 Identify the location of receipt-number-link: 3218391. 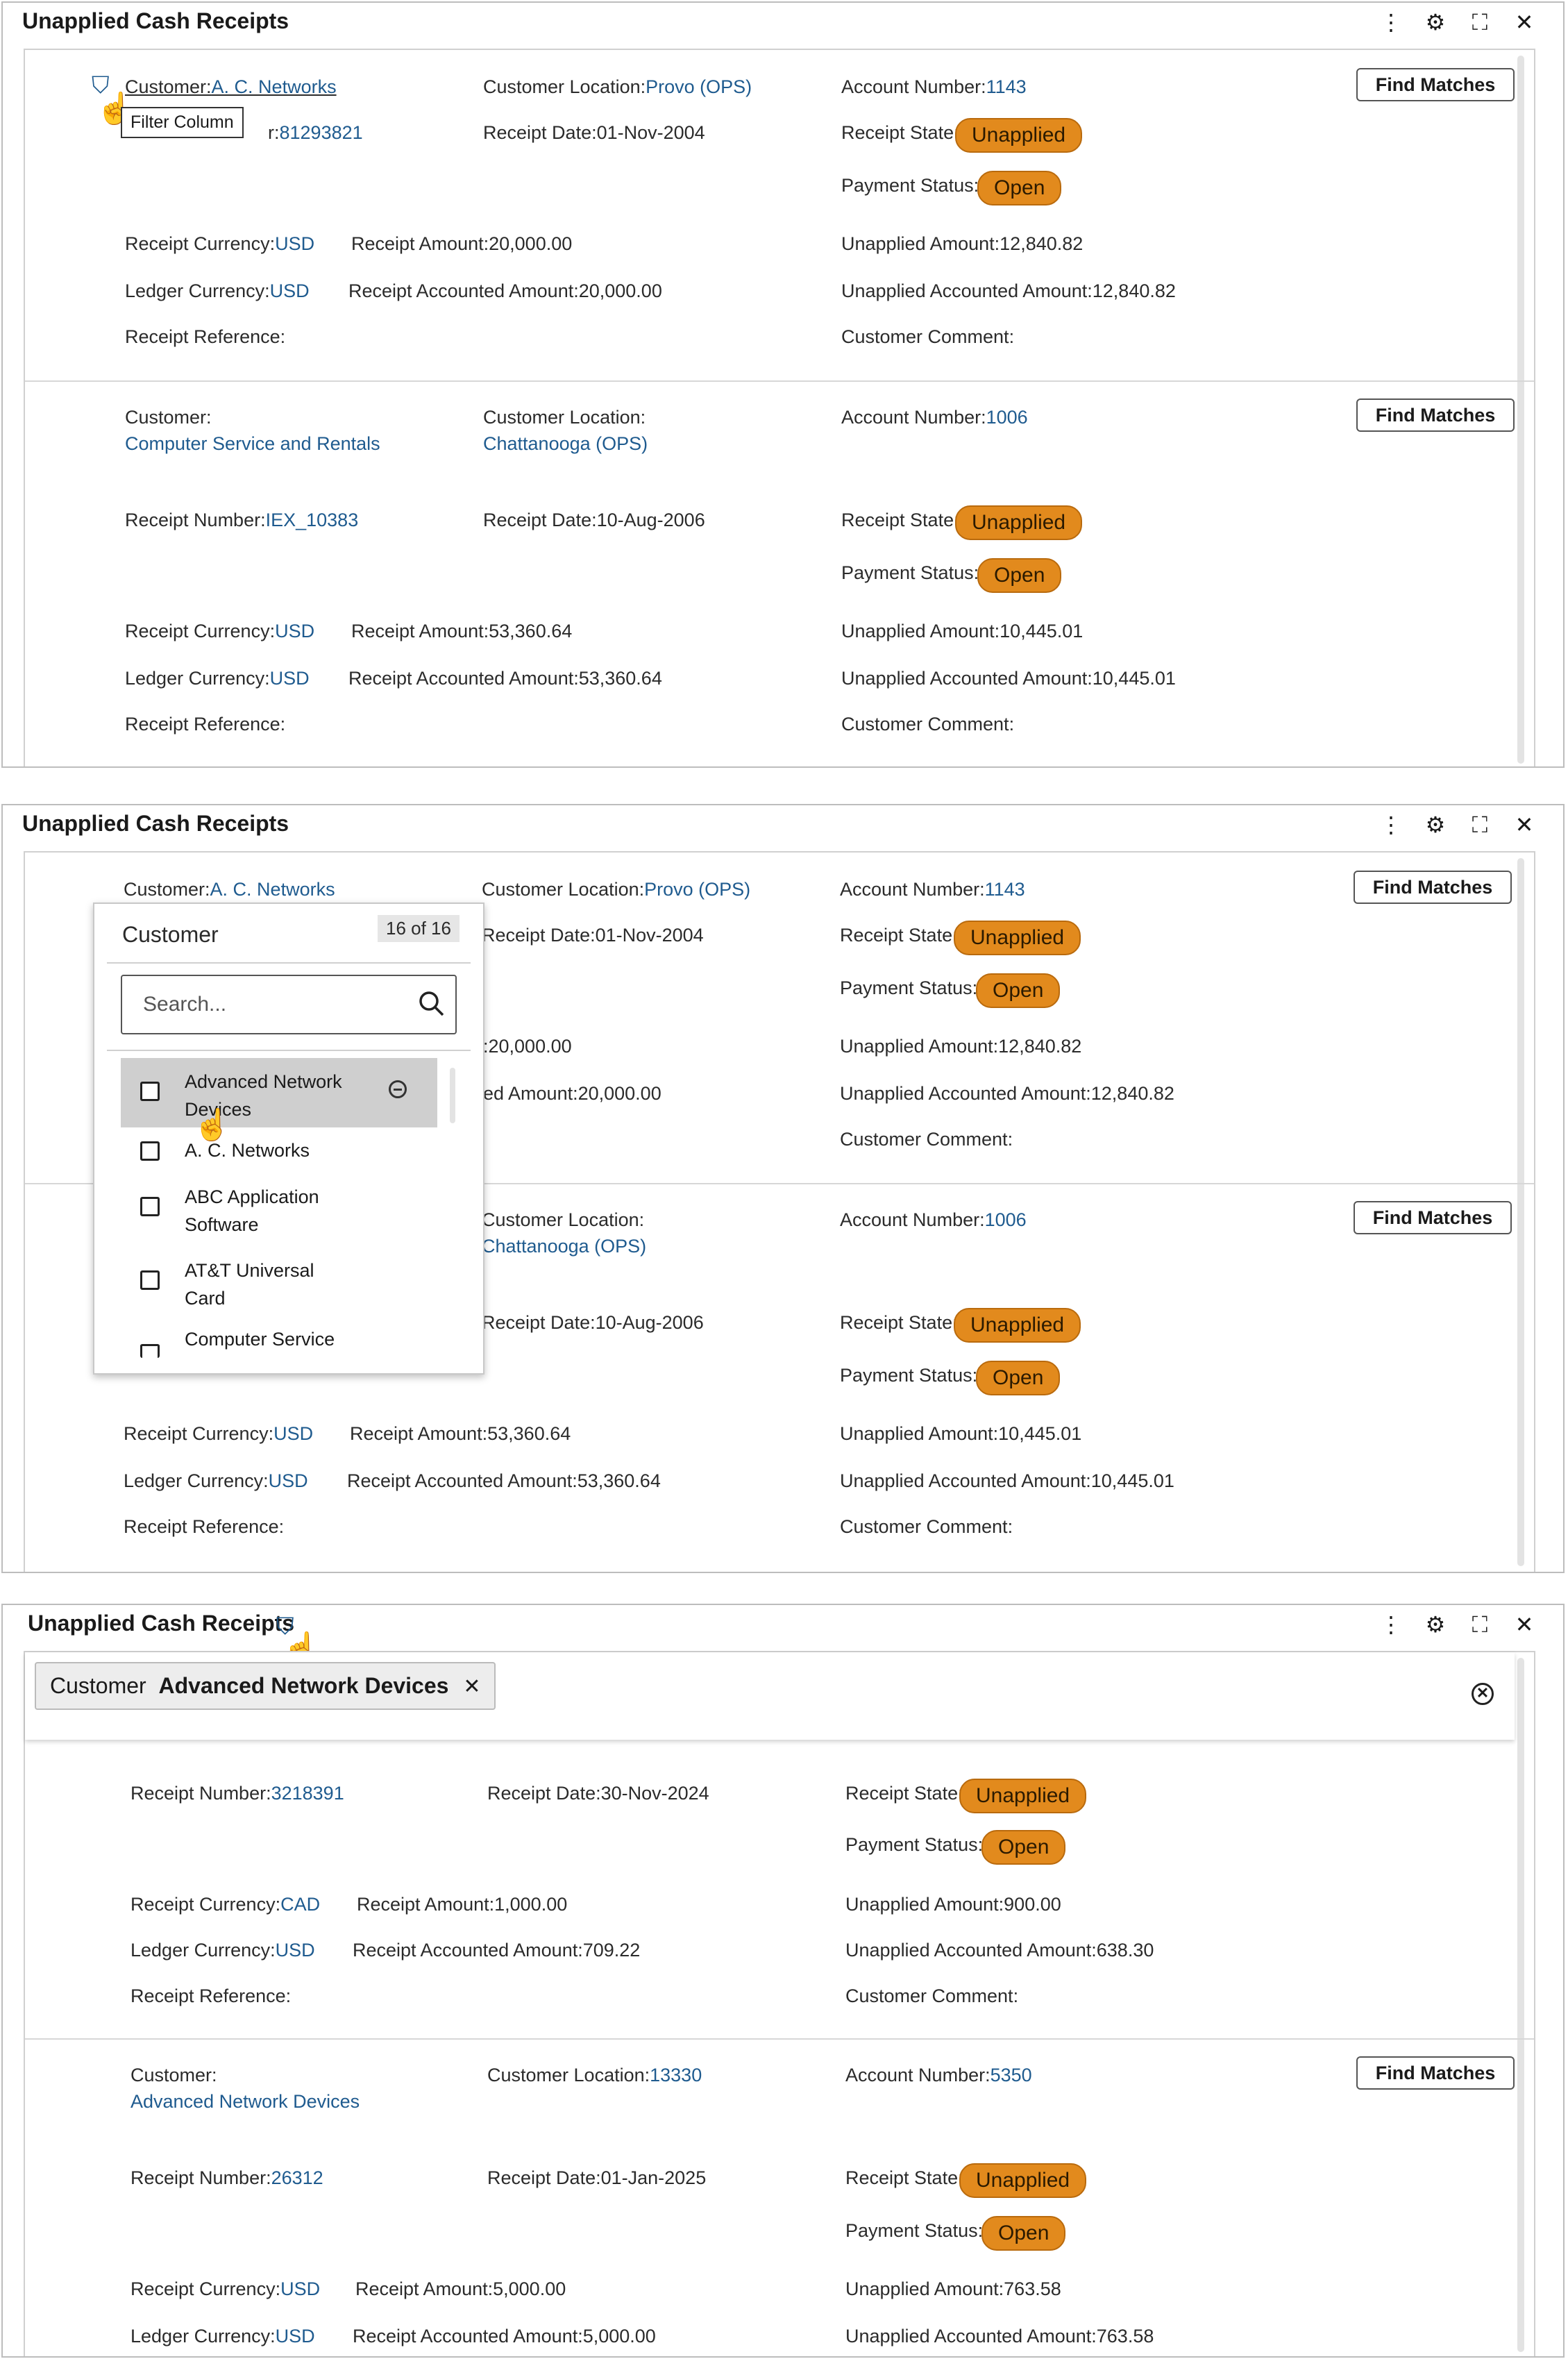
(307, 1793).